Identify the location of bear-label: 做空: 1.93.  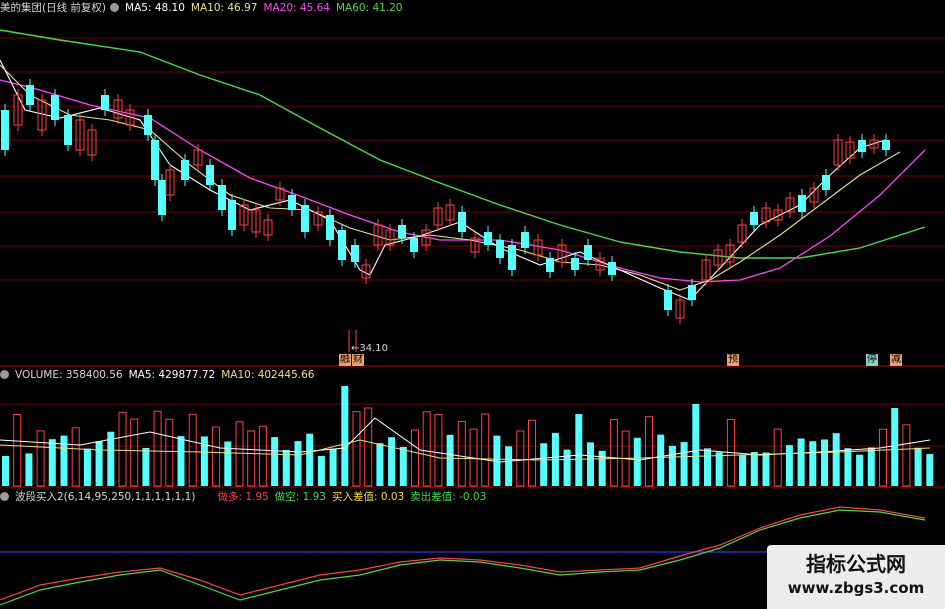
(300, 497).